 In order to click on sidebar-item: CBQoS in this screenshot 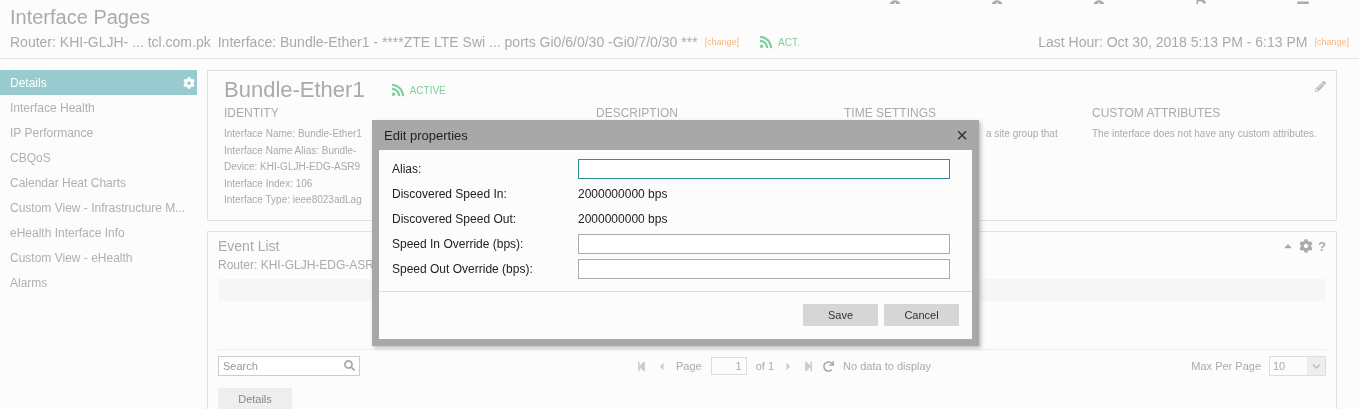, I will do `click(98, 157)`.